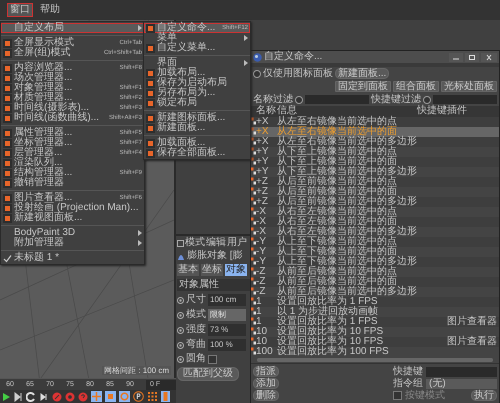 This screenshot has width=500, height=403. Describe the element at coordinates (227, 330) in the screenshot. I see `number-field: 73 %` at that location.